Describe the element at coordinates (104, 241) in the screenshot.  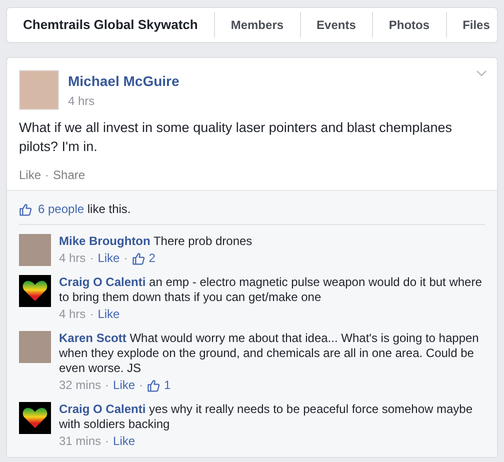
I see `commenter-name: Mike Broughton` at that location.